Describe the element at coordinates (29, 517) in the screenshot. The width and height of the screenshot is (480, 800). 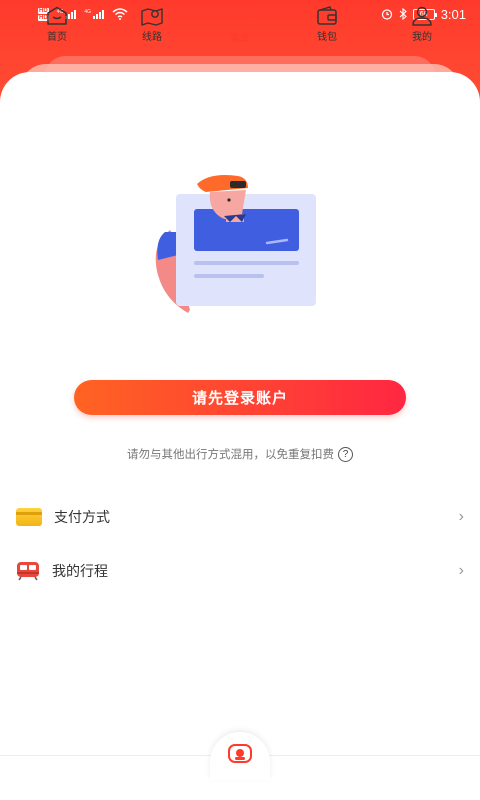
I see `card-icon` at that location.